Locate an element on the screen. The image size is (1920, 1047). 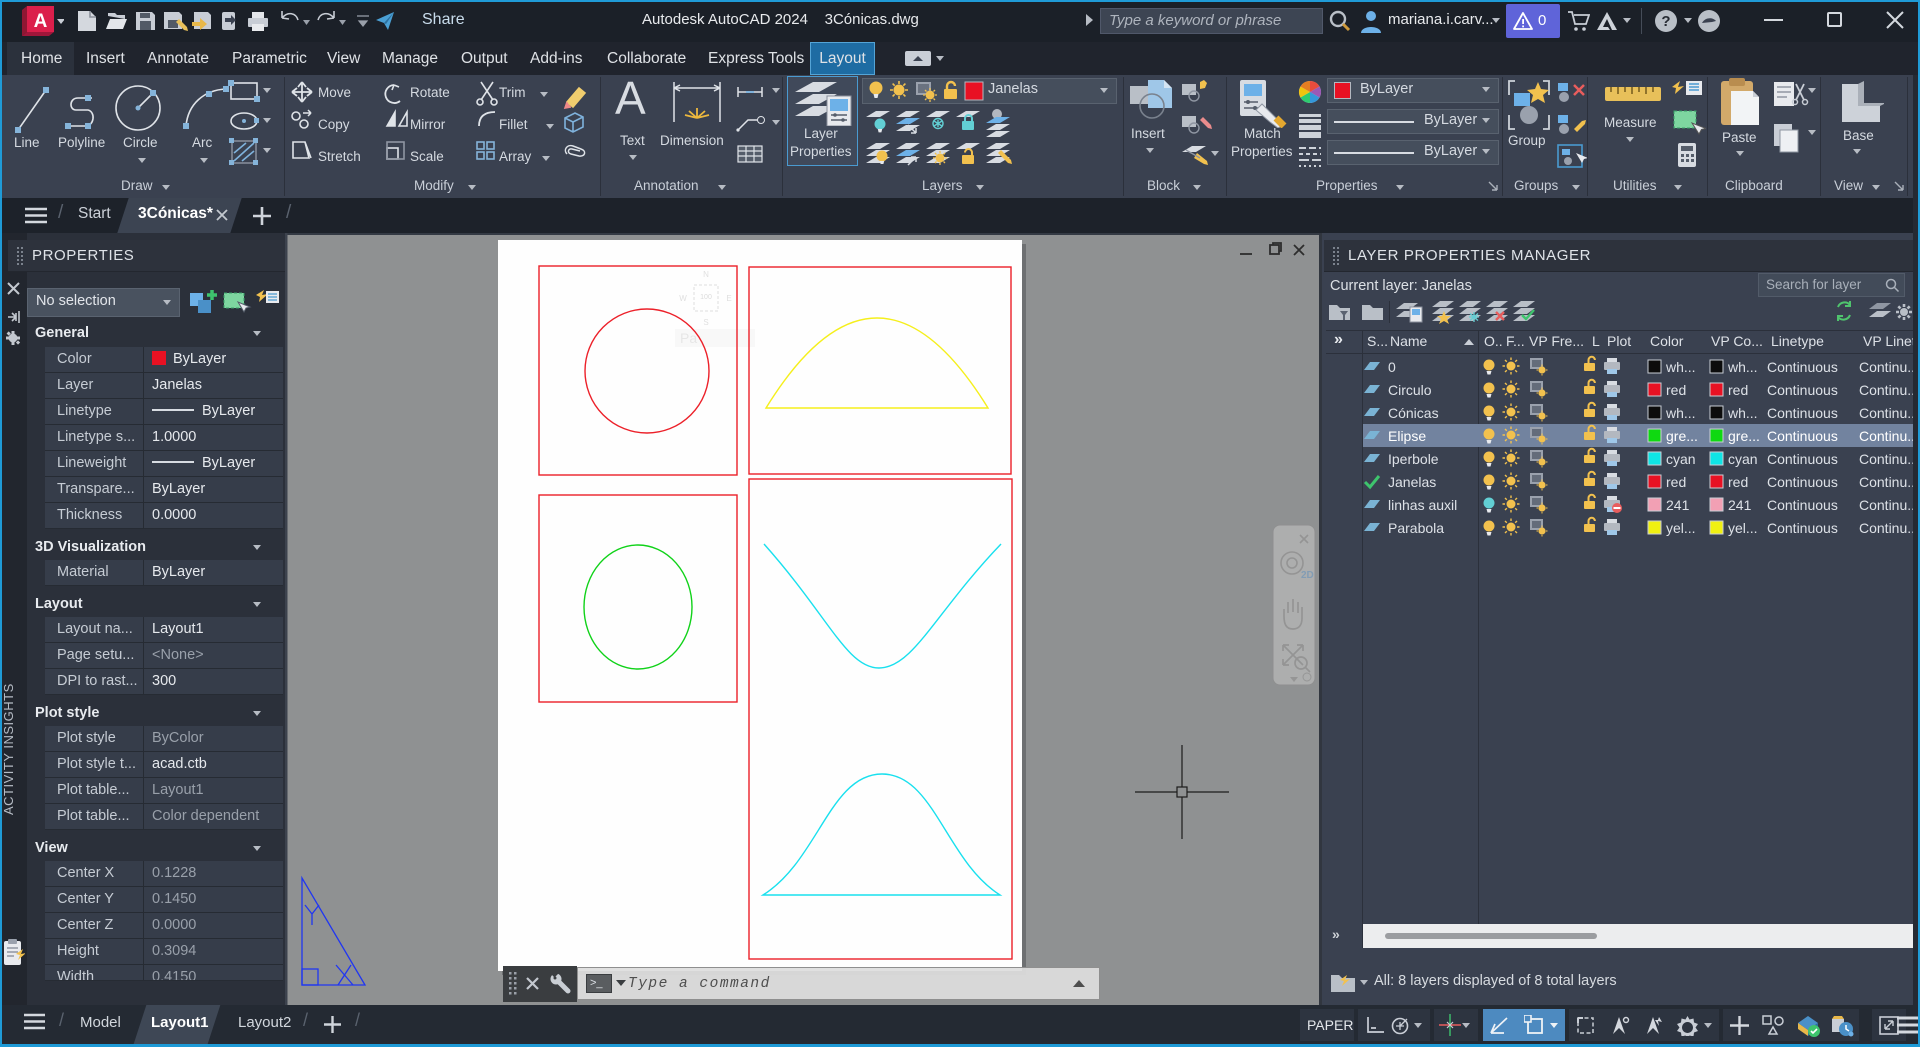
svg-text: E is located at coordinates (728, 298).